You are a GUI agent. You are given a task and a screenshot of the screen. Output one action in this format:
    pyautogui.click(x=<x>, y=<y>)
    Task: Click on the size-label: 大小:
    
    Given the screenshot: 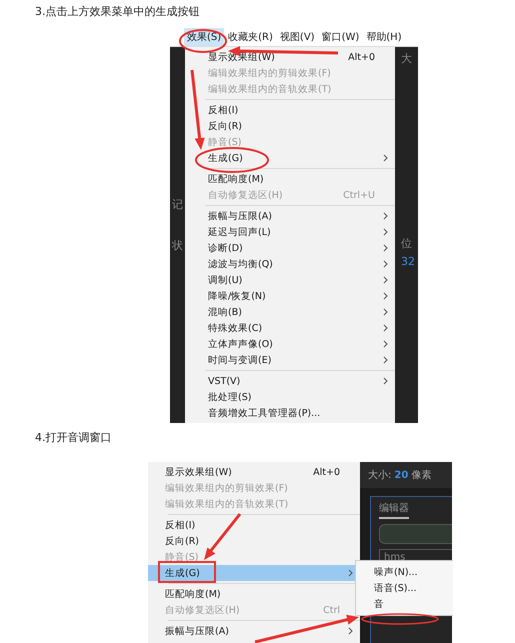 What is the action you would take?
    pyautogui.click(x=380, y=475)
    